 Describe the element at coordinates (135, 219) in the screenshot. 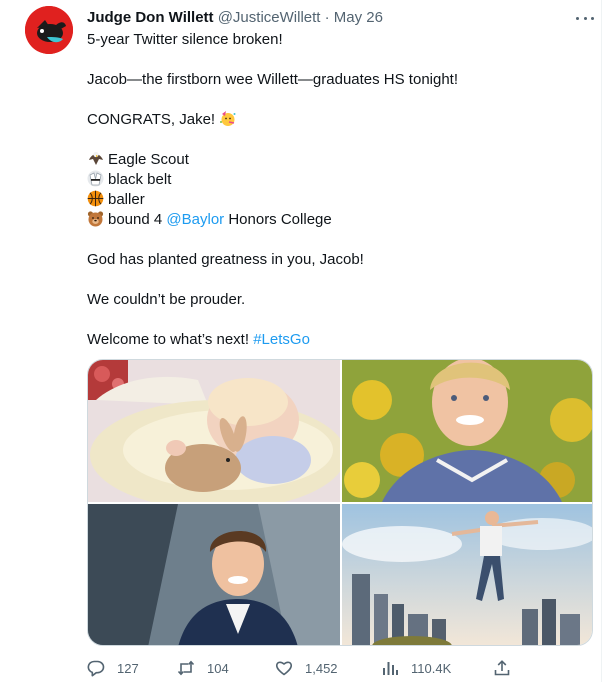

I see `bound-prefix: bound 4` at that location.